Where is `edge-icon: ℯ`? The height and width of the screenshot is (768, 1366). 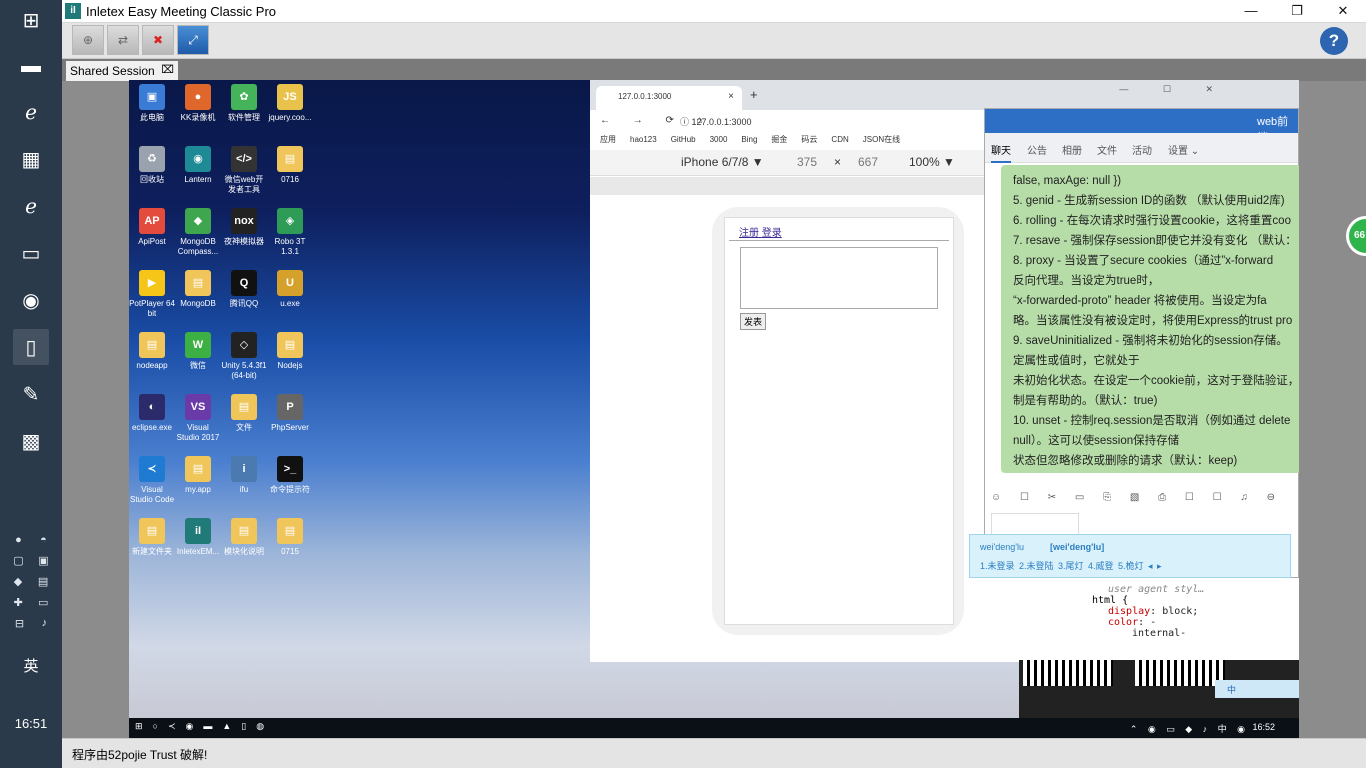
edge-icon: ℯ is located at coordinates (31, 206).